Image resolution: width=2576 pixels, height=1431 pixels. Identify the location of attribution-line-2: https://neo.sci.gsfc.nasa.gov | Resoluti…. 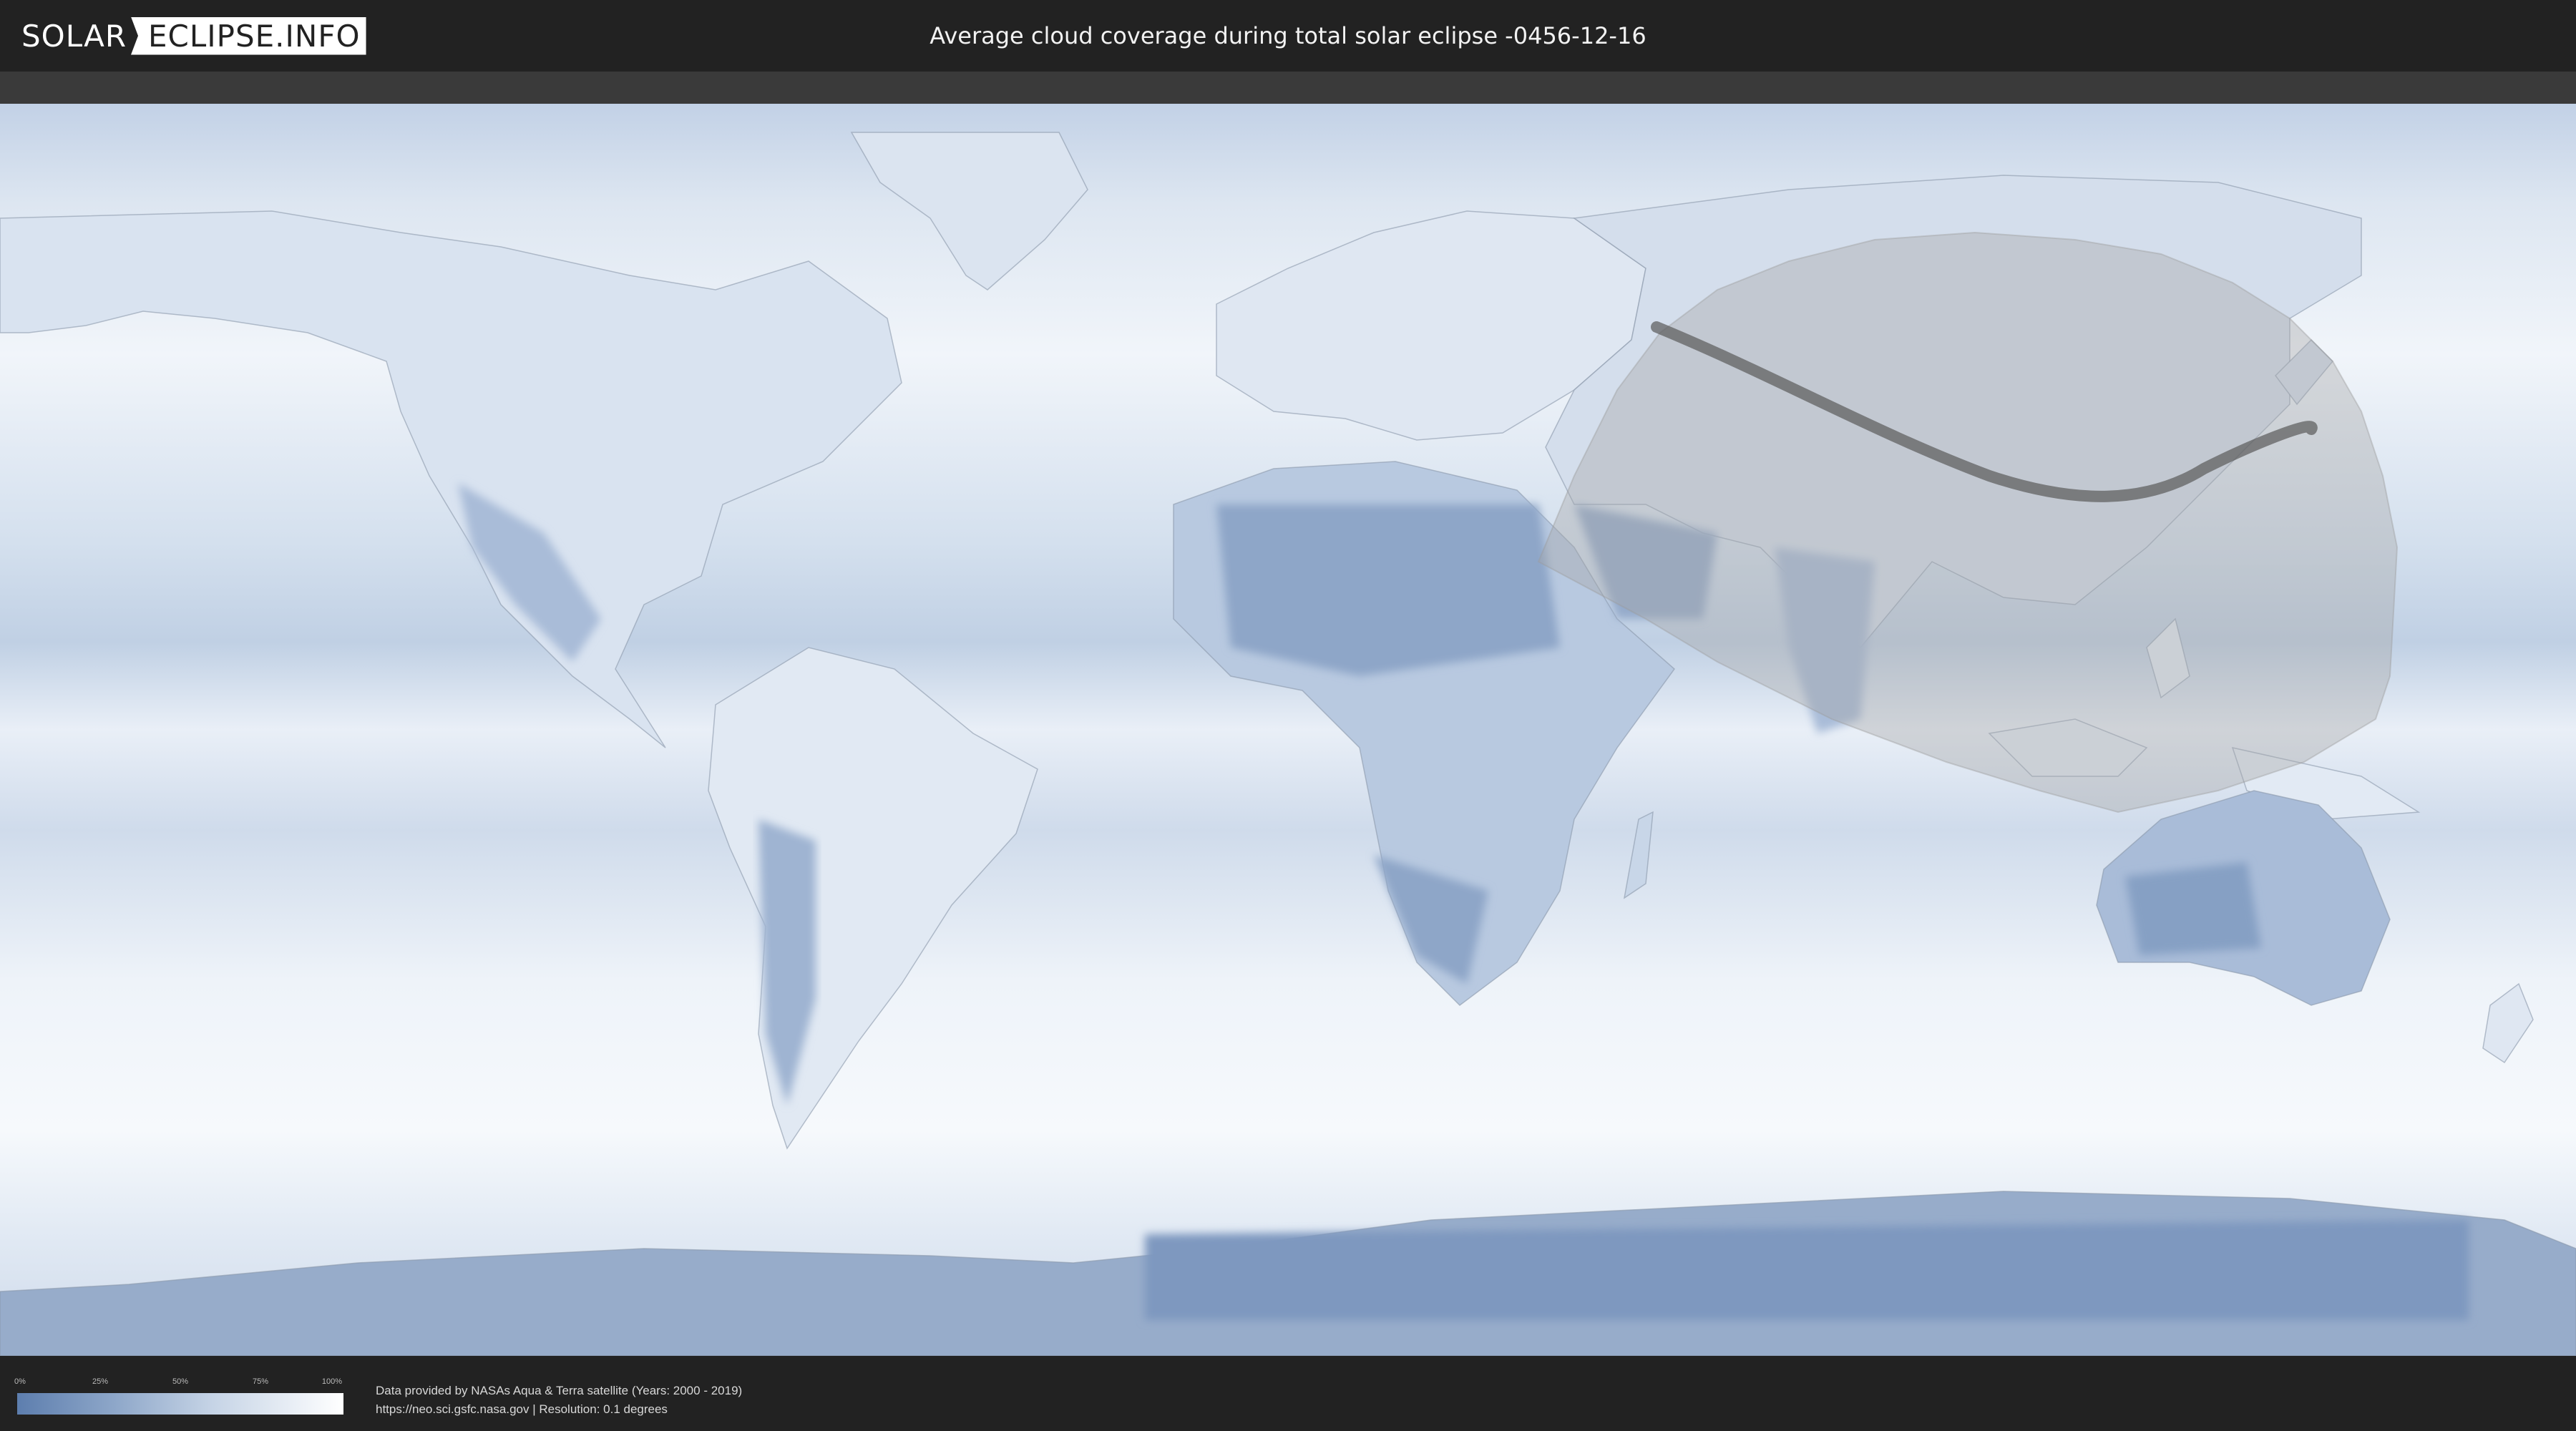
(559, 1409).